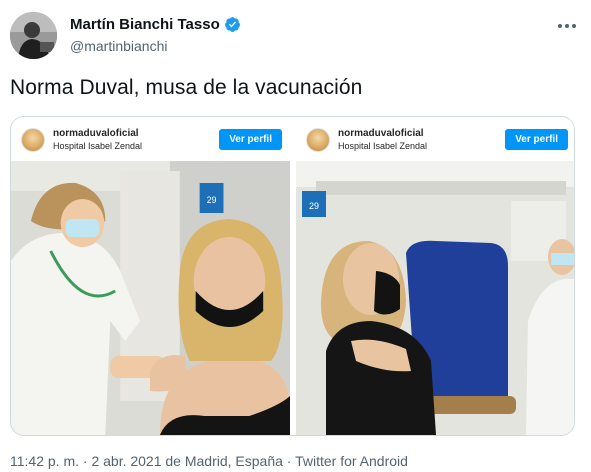  I want to click on author-name-row: Martín Bianchi Tasso, so click(155, 24).